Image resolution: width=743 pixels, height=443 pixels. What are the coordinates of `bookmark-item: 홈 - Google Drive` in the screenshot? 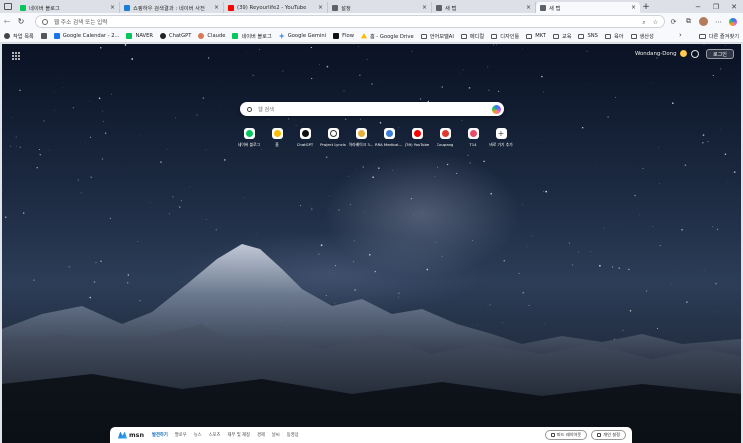 It's located at (387, 36).